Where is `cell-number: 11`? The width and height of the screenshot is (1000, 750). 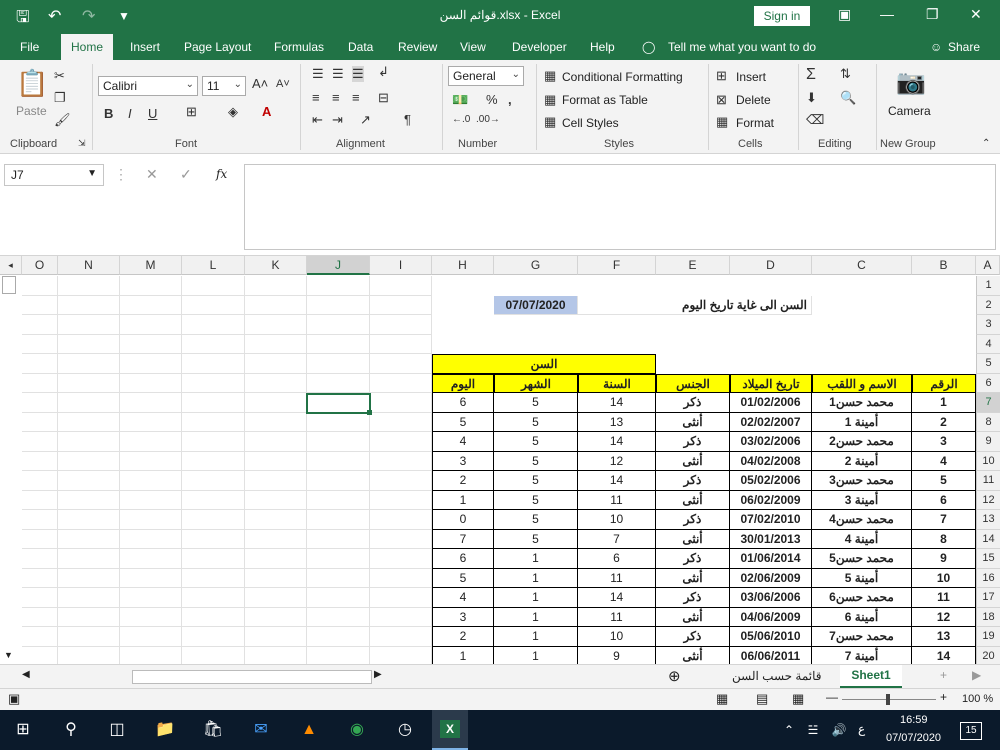 cell-number: 11 is located at coordinates (944, 598).